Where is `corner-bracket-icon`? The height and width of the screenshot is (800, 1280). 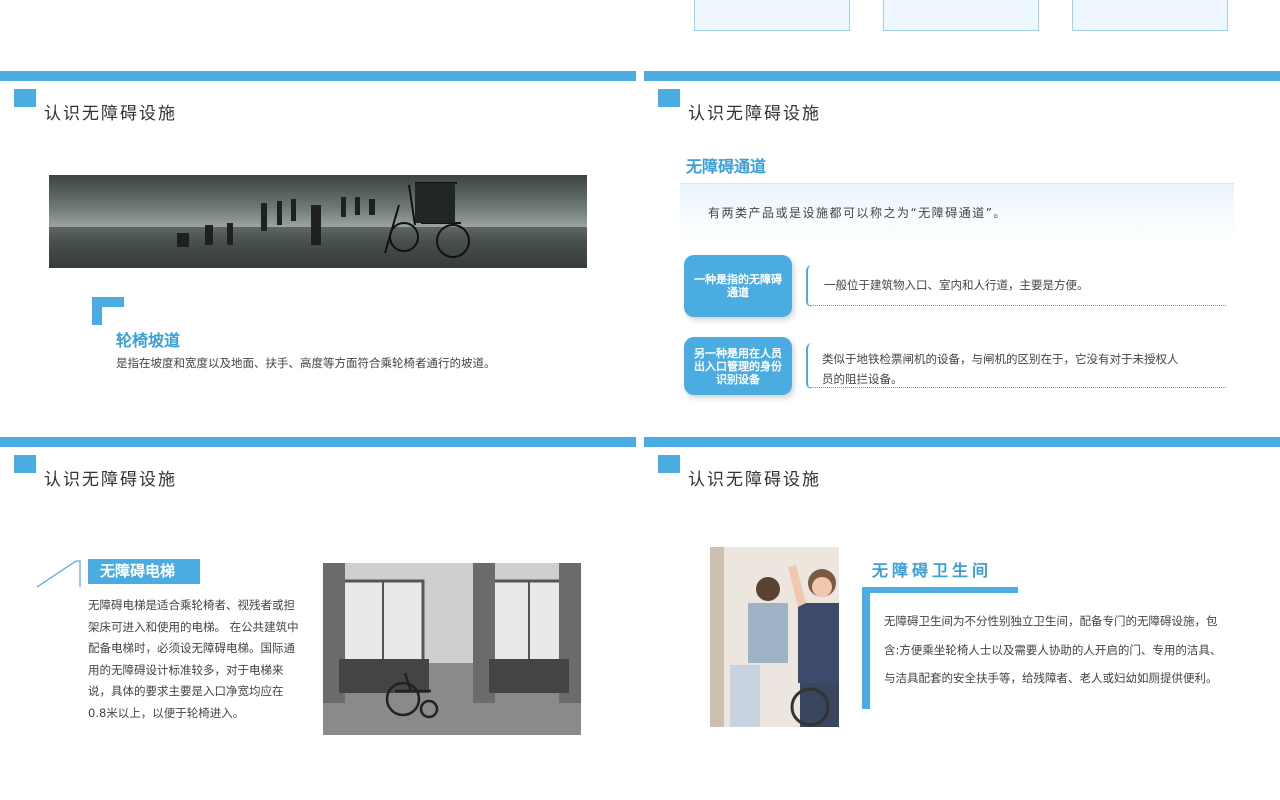 corner-bracket-icon is located at coordinates (108, 311).